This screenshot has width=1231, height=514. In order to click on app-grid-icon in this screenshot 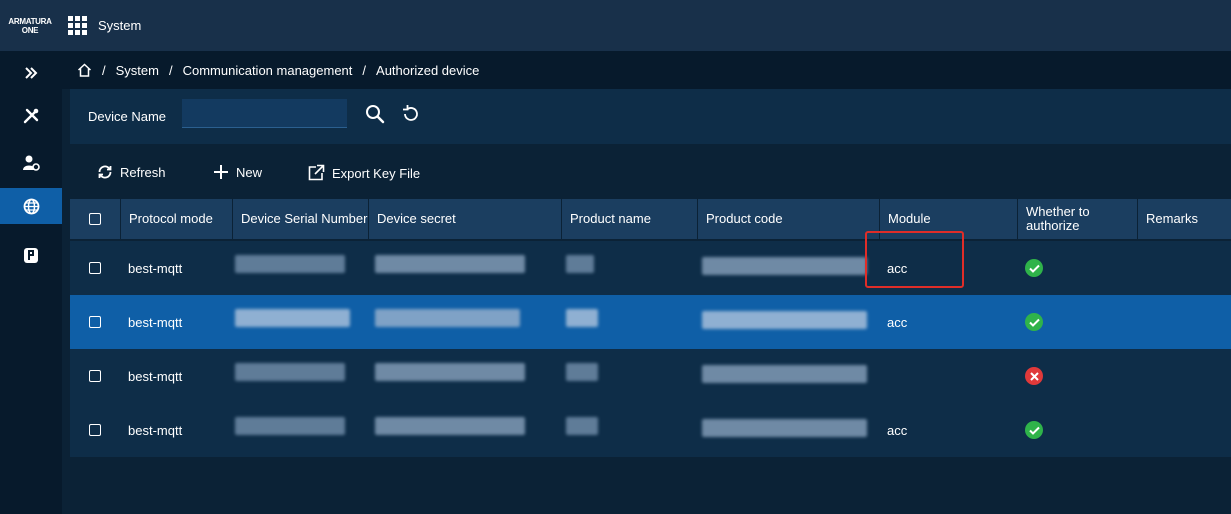, I will do `click(78, 26)`.